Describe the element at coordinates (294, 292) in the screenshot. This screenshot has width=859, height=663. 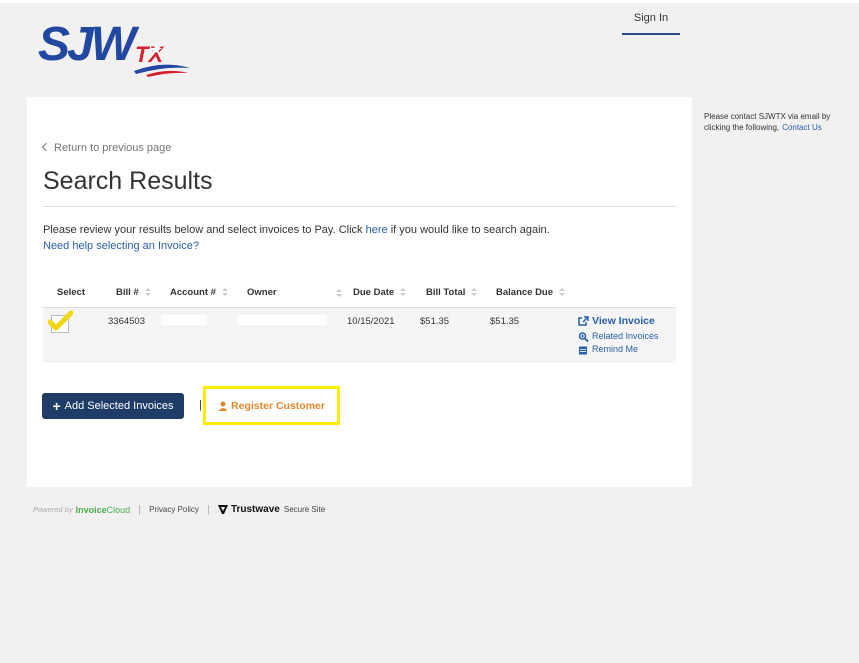
I see `th-owner: Owner` at that location.